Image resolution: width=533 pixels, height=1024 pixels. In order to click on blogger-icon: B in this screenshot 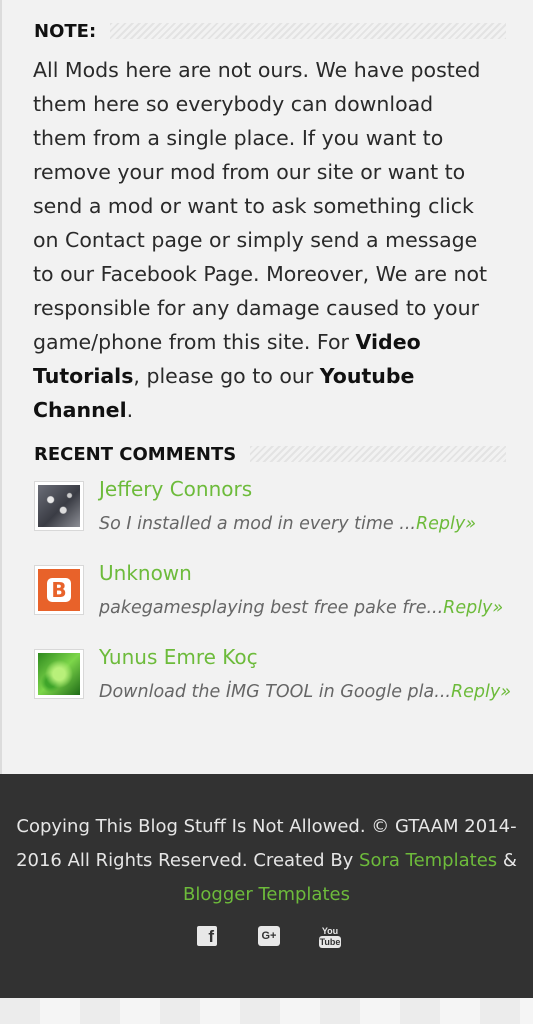, I will do `click(59, 590)`.